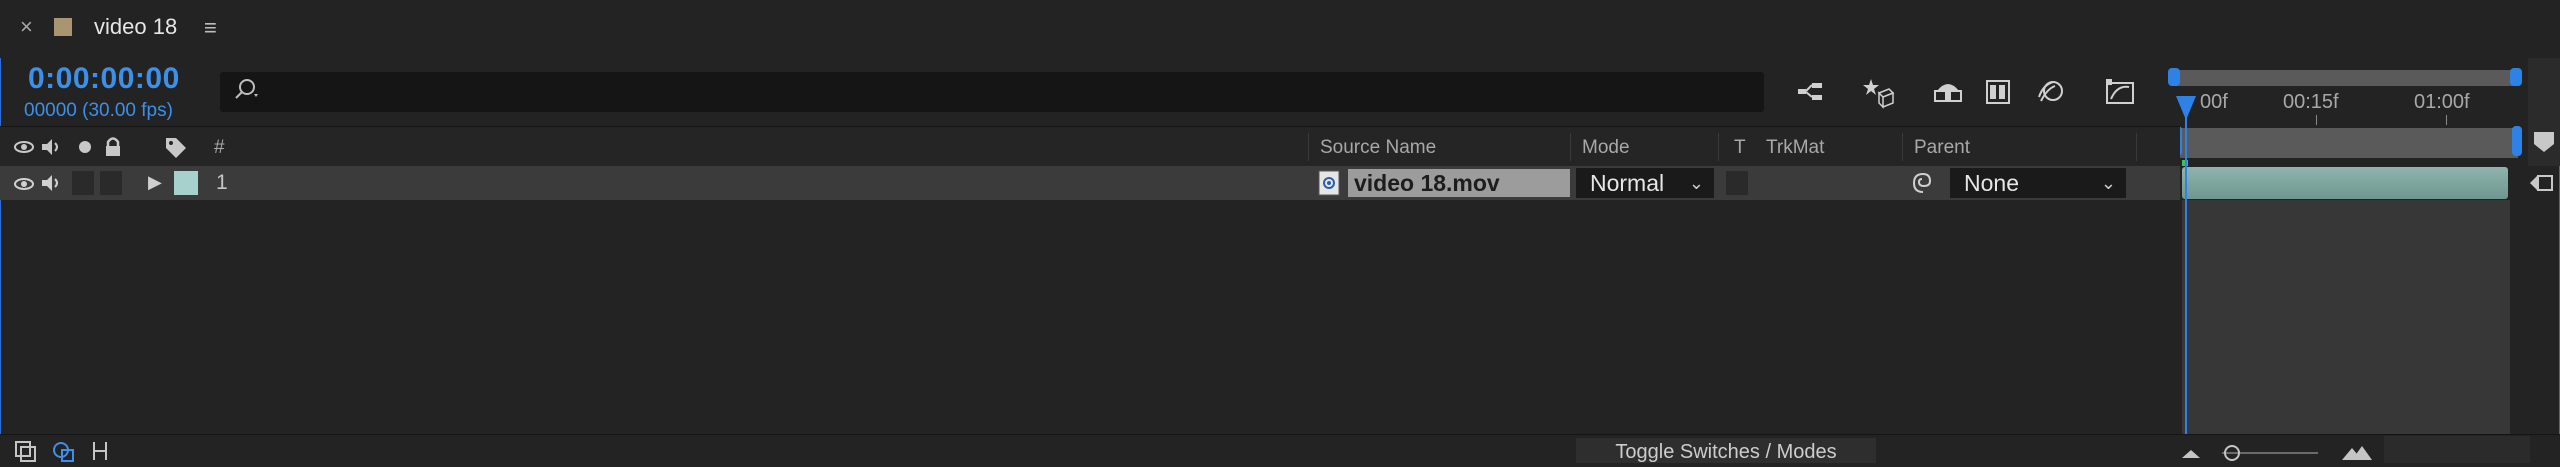  Describe the element at coordinates (2346, 317) in the screenshot. I see `timeline-empty-area` at that location.